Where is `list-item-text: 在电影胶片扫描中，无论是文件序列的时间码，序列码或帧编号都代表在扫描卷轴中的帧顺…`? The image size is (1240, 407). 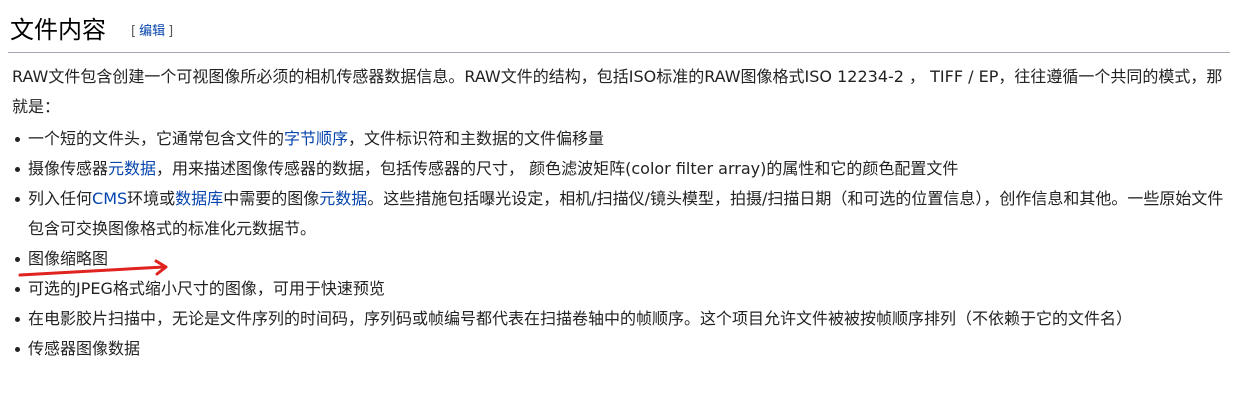
list-item-text: 在电影胶片扫描中，无论是文件序列的时间码，序列码或帧编号都代表在扫描卷轴中的帧顺… is located at coordinates (580, 318).